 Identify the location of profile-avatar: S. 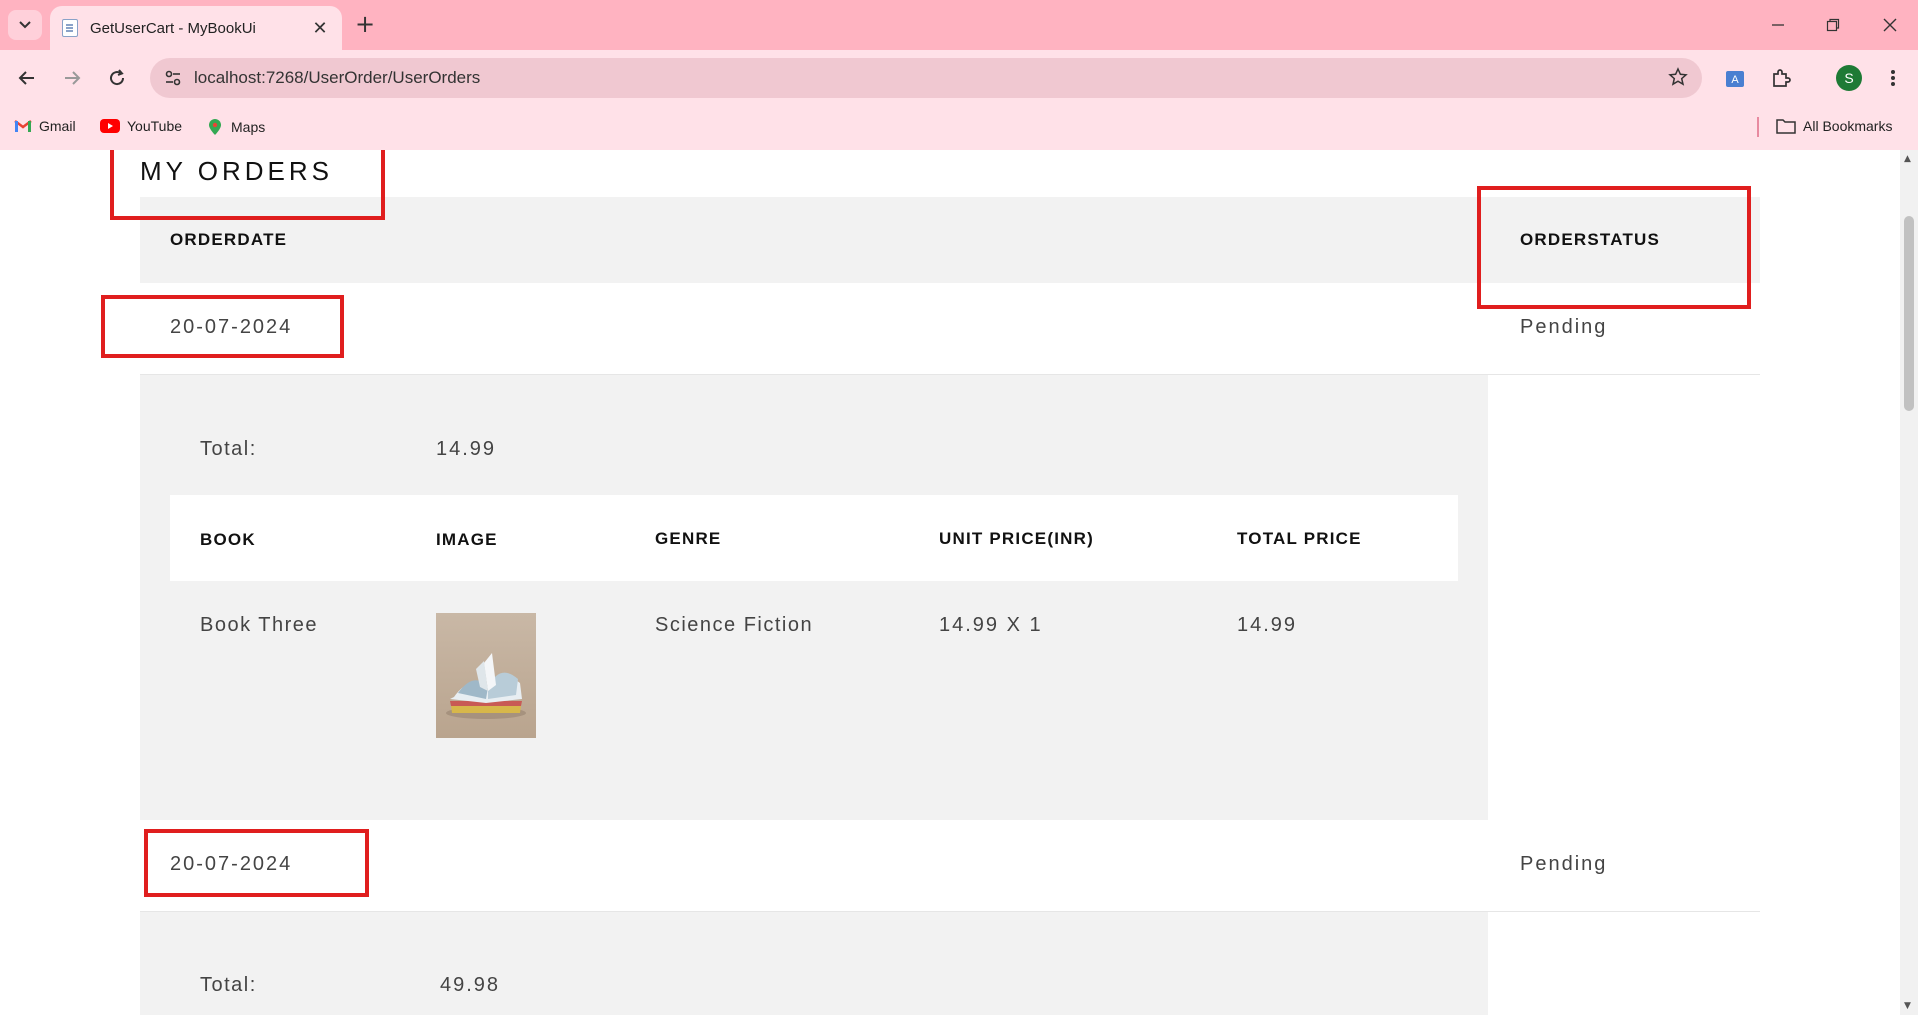
(1849, 78).